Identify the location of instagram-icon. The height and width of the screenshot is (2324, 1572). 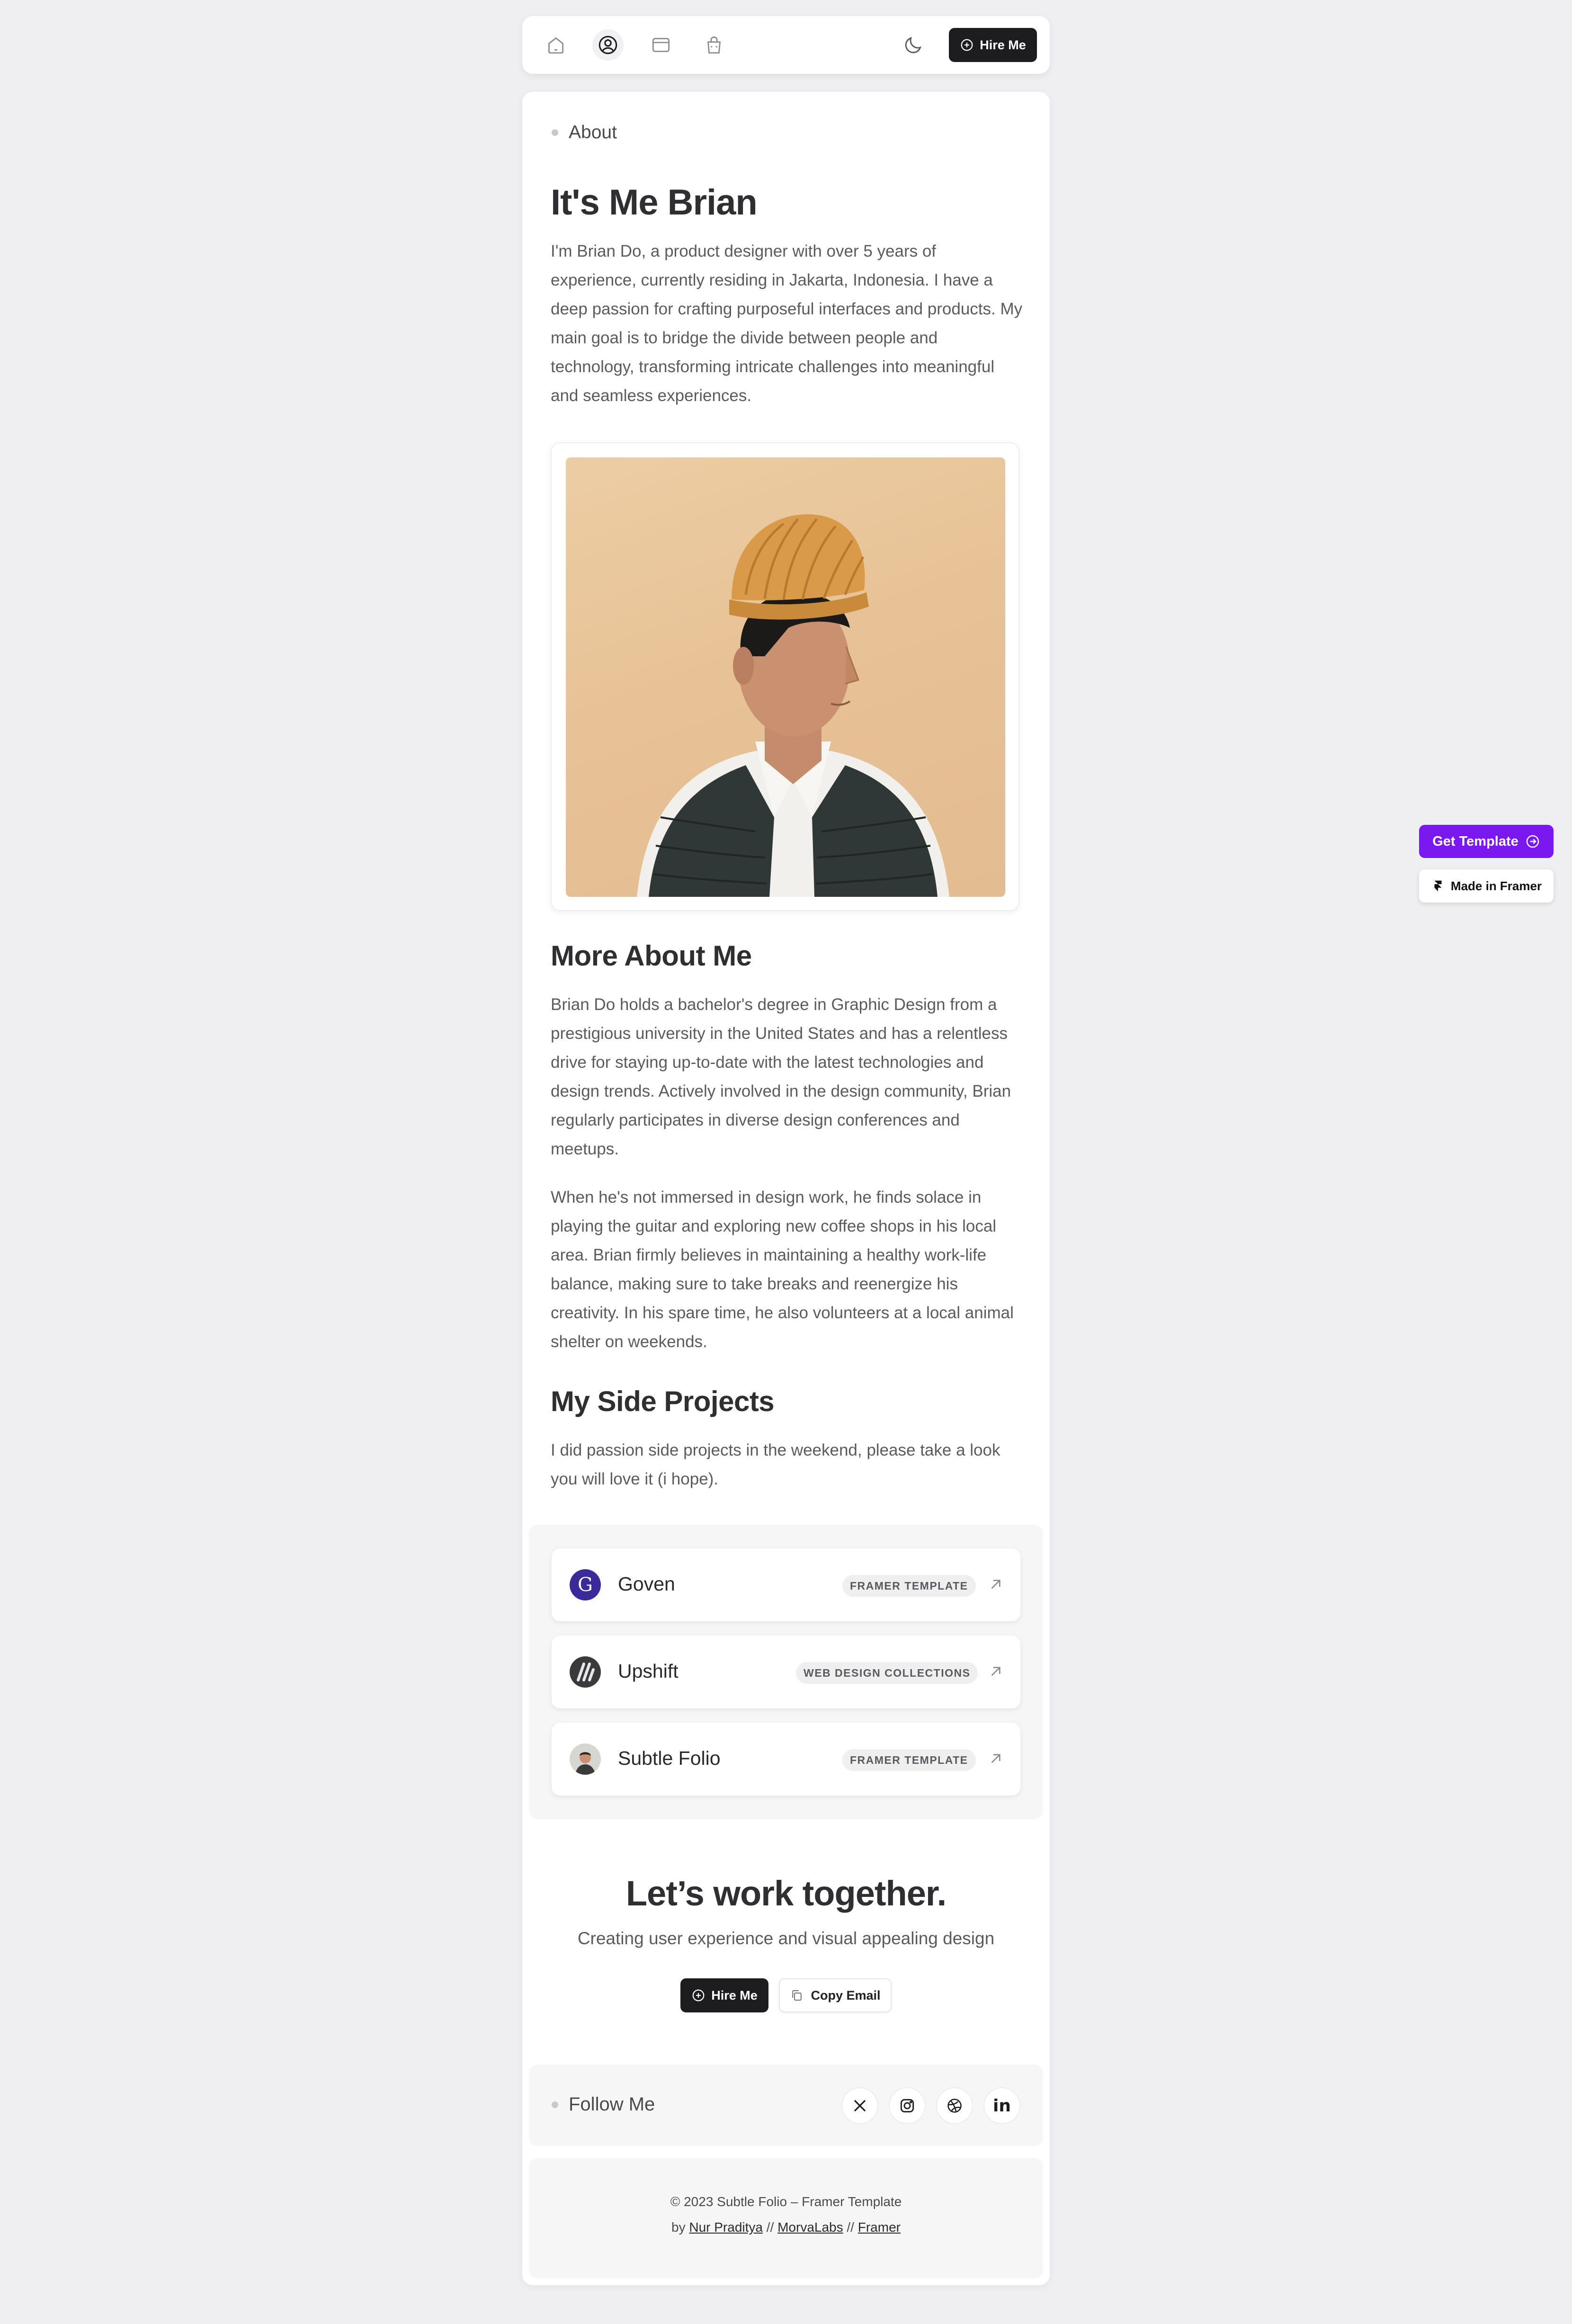
(907, 2106).